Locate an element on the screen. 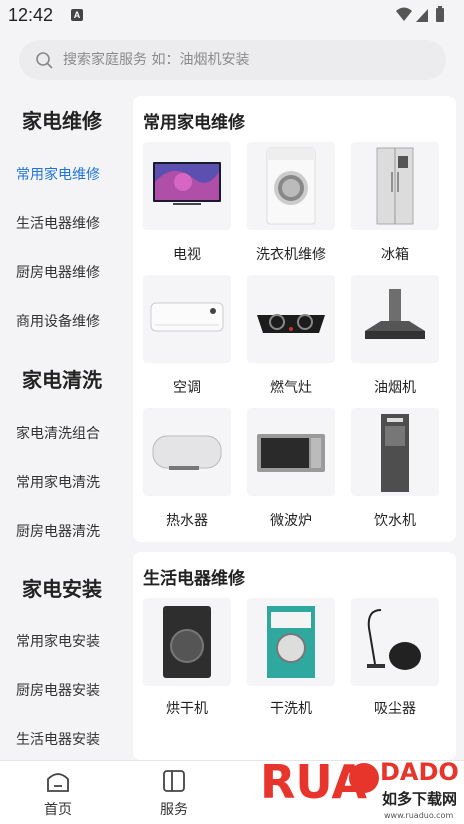 Image resolution: width=464 pixels, height=824 pixels. section-title: 常用家电维修 is located at coordinates (194, 123).